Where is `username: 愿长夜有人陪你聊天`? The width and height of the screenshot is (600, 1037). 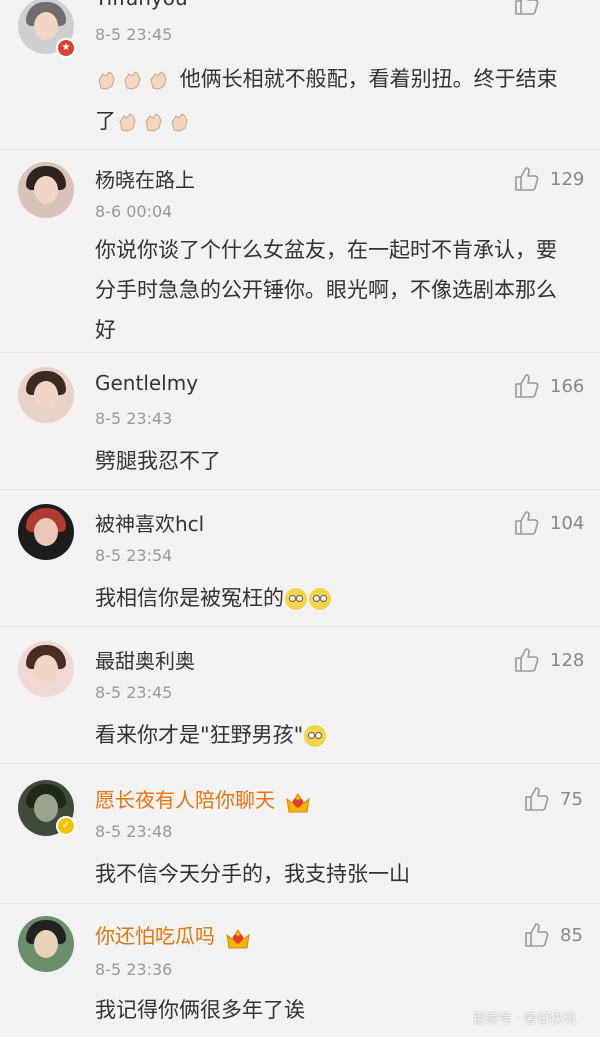 username: 愿长夜有人陪你聊天 is located at coordinates (203, 799).